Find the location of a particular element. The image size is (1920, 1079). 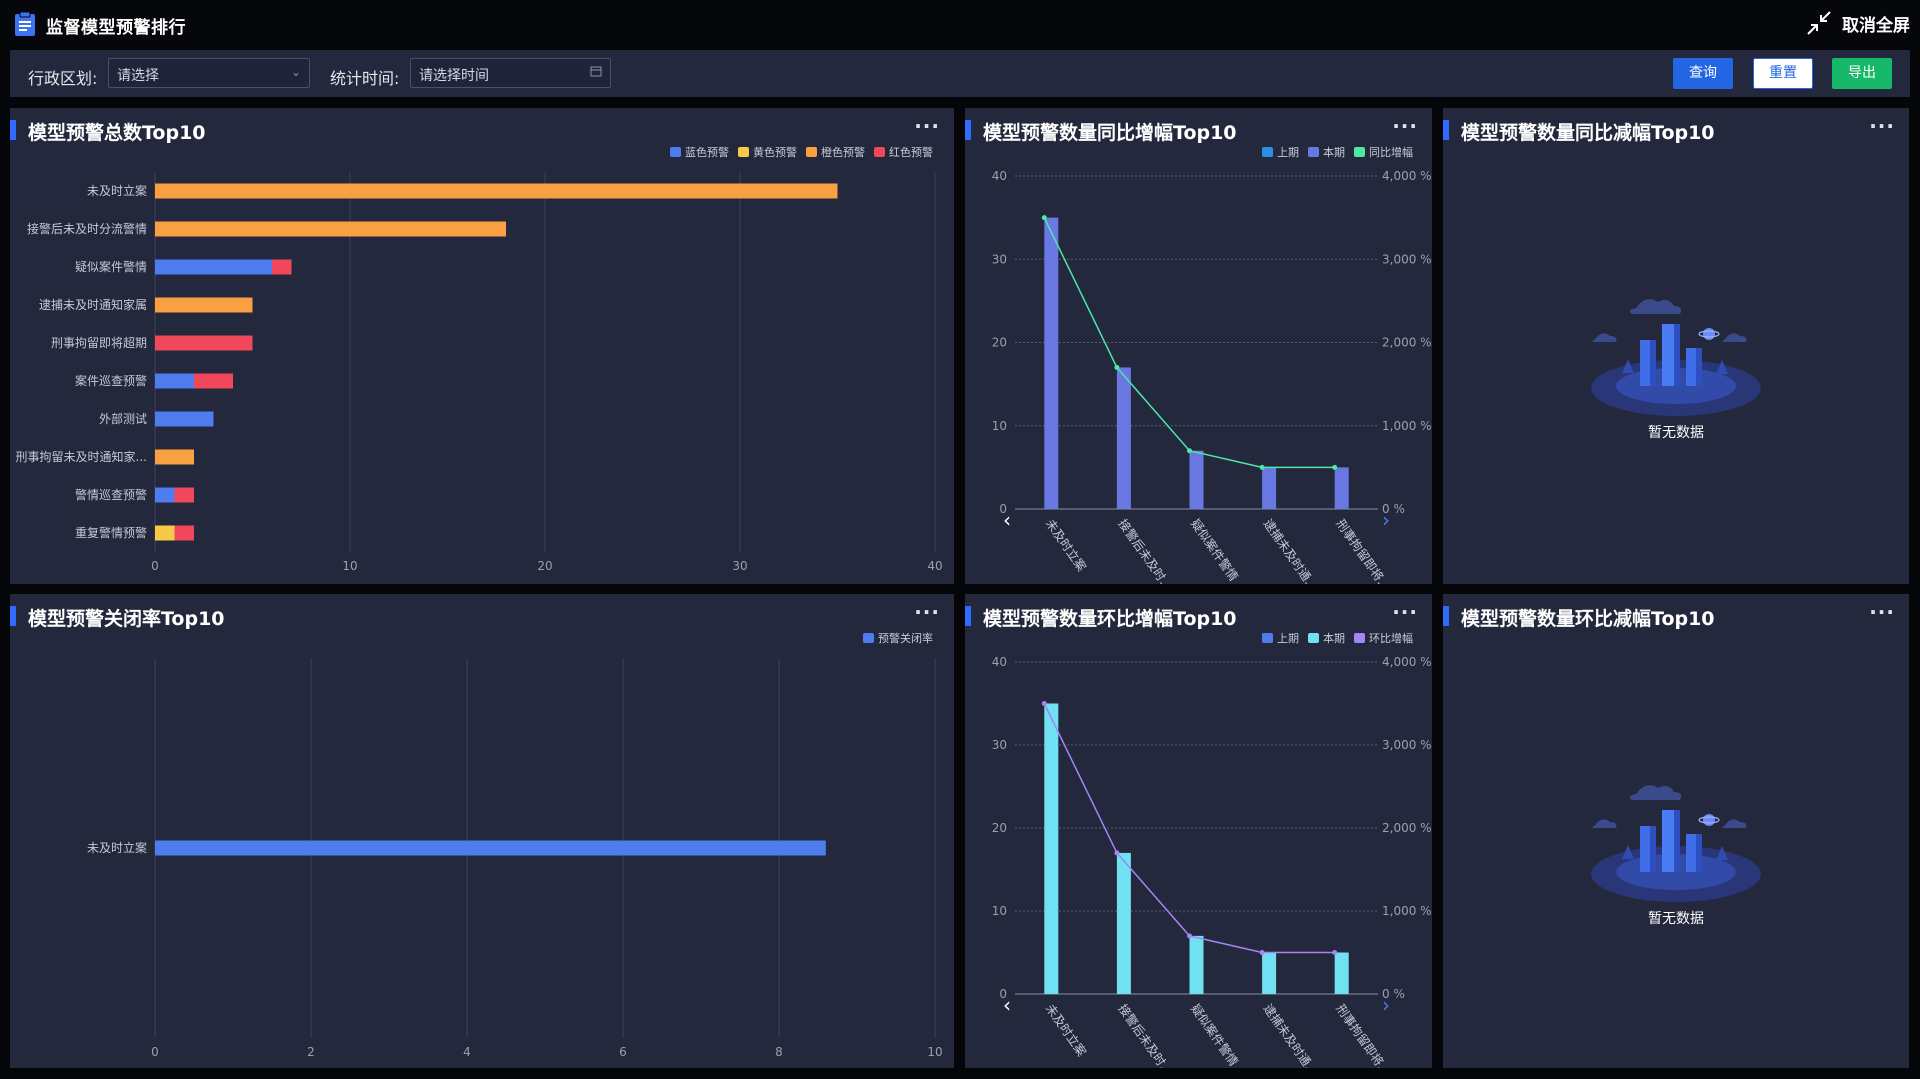

empty-data-illustration-icon is located at coordinates (1676, 357).